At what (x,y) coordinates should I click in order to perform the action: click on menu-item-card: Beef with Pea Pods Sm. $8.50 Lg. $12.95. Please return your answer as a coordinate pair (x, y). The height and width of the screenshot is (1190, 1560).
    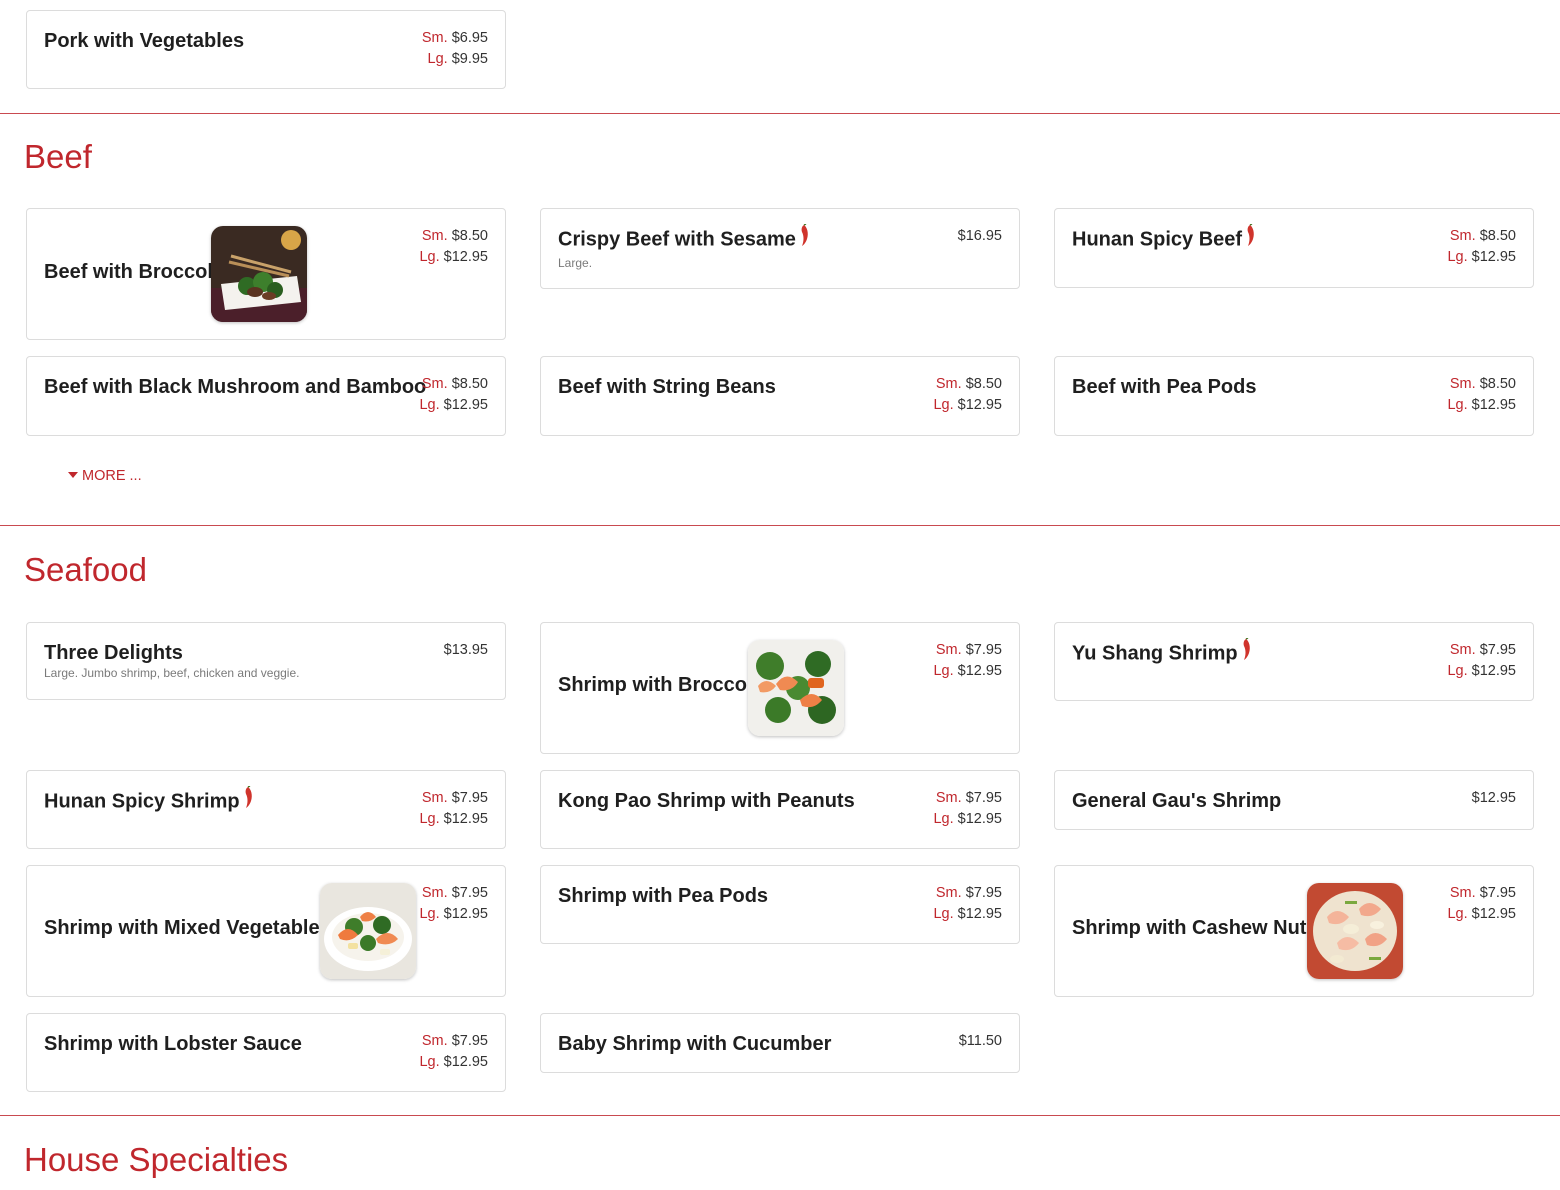
    Looking at the image, I should click on (1294, 396).